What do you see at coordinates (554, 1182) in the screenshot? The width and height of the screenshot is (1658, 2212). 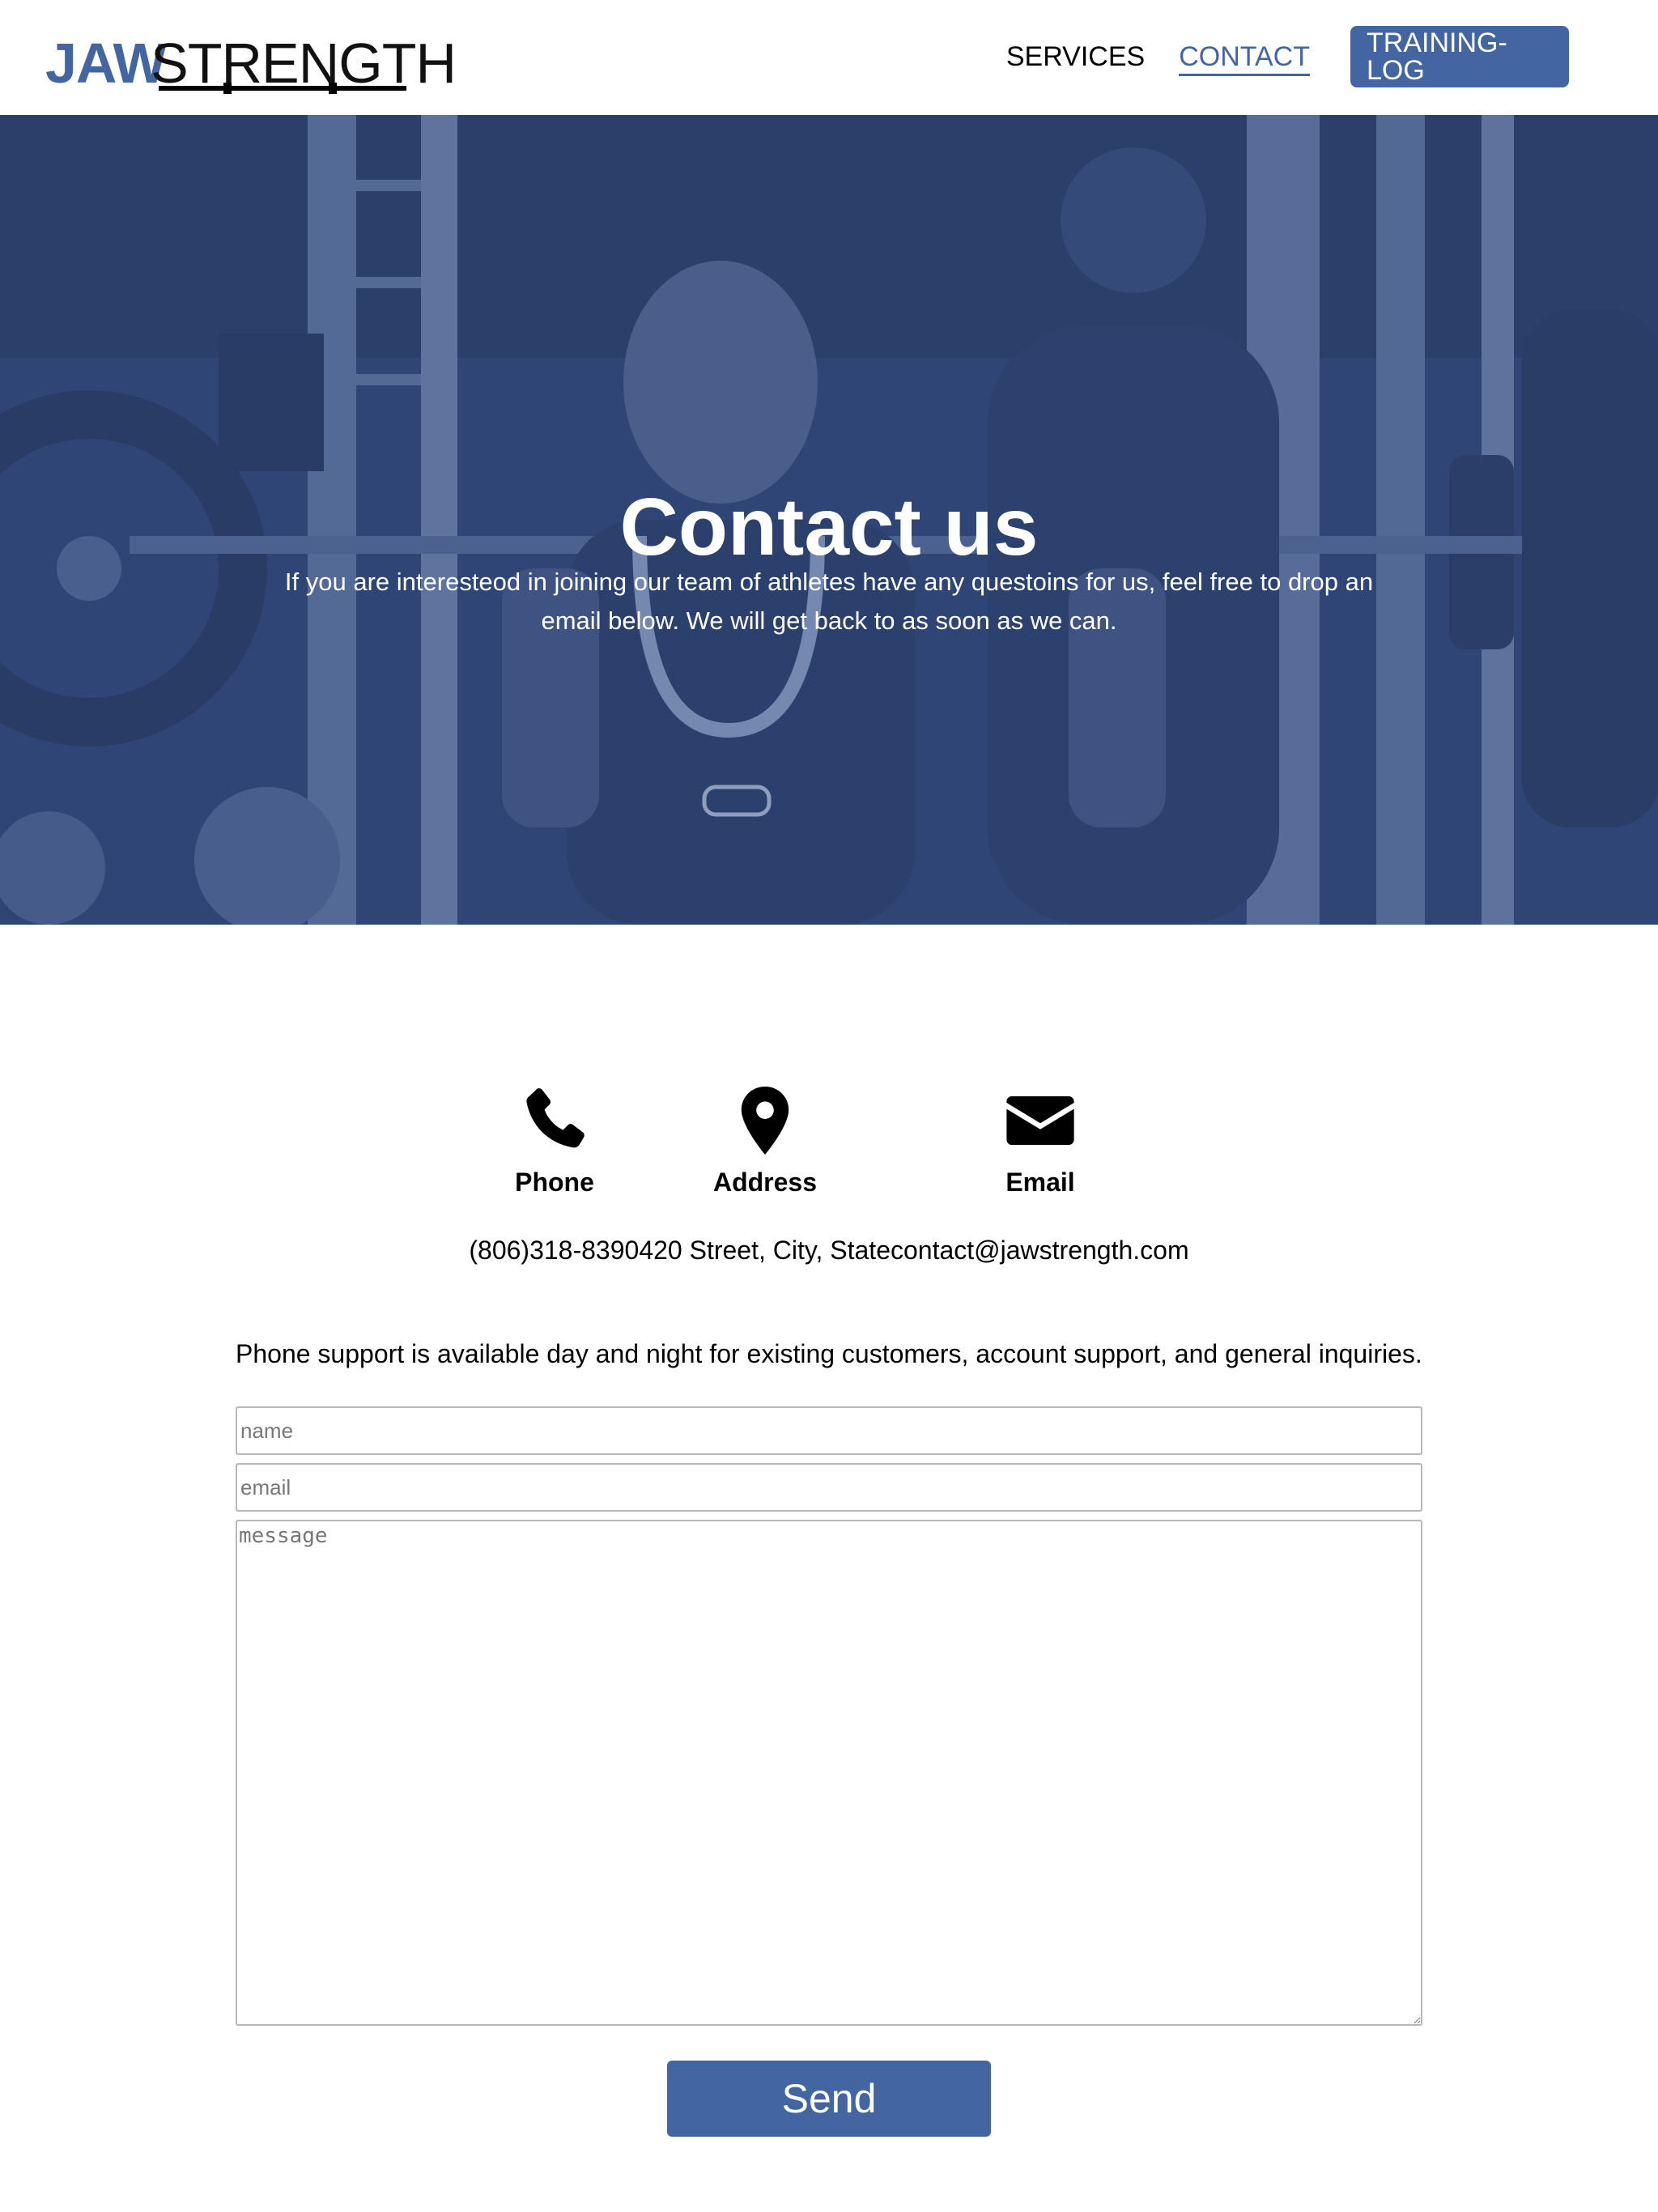 I see `phone-label: Phone` at bounding box center [554, 1182].